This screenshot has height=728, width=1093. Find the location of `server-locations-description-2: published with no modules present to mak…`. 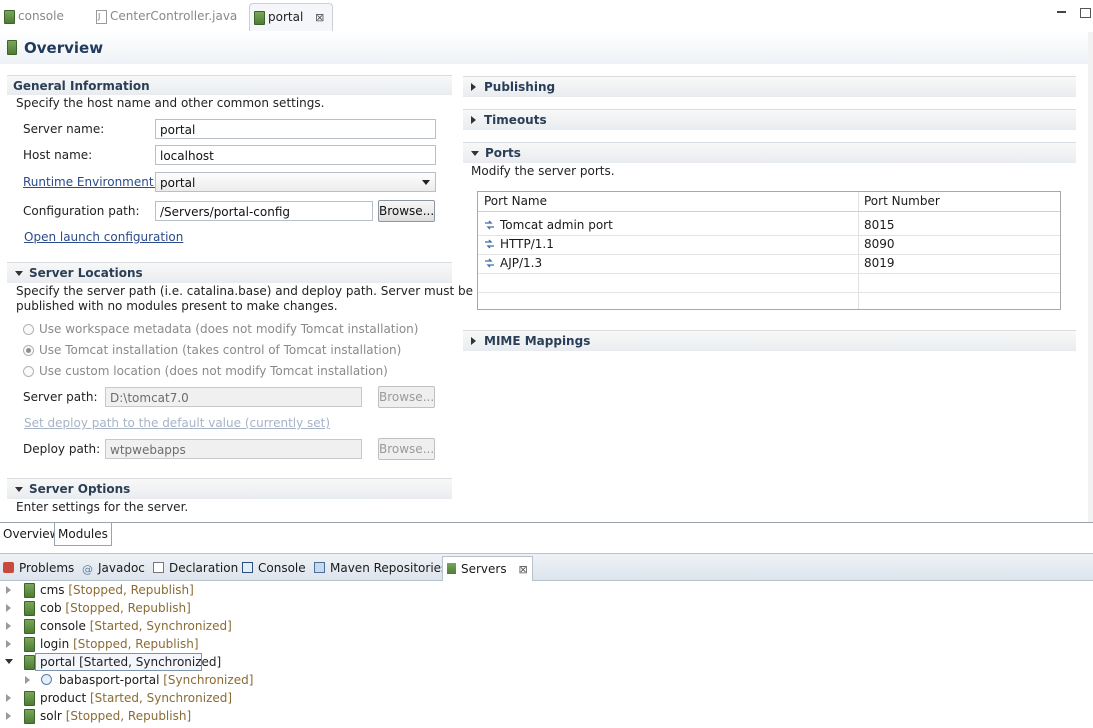

server-locations-description-2: published with no modules present to mak… is located at coordinates (177, 306).